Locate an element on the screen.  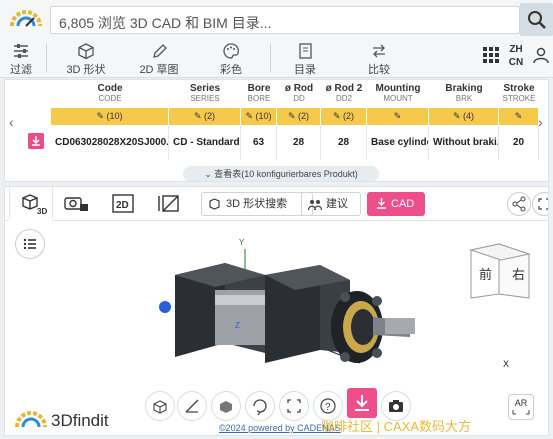
fit-frame-icon is located at coordinates (294, 406).